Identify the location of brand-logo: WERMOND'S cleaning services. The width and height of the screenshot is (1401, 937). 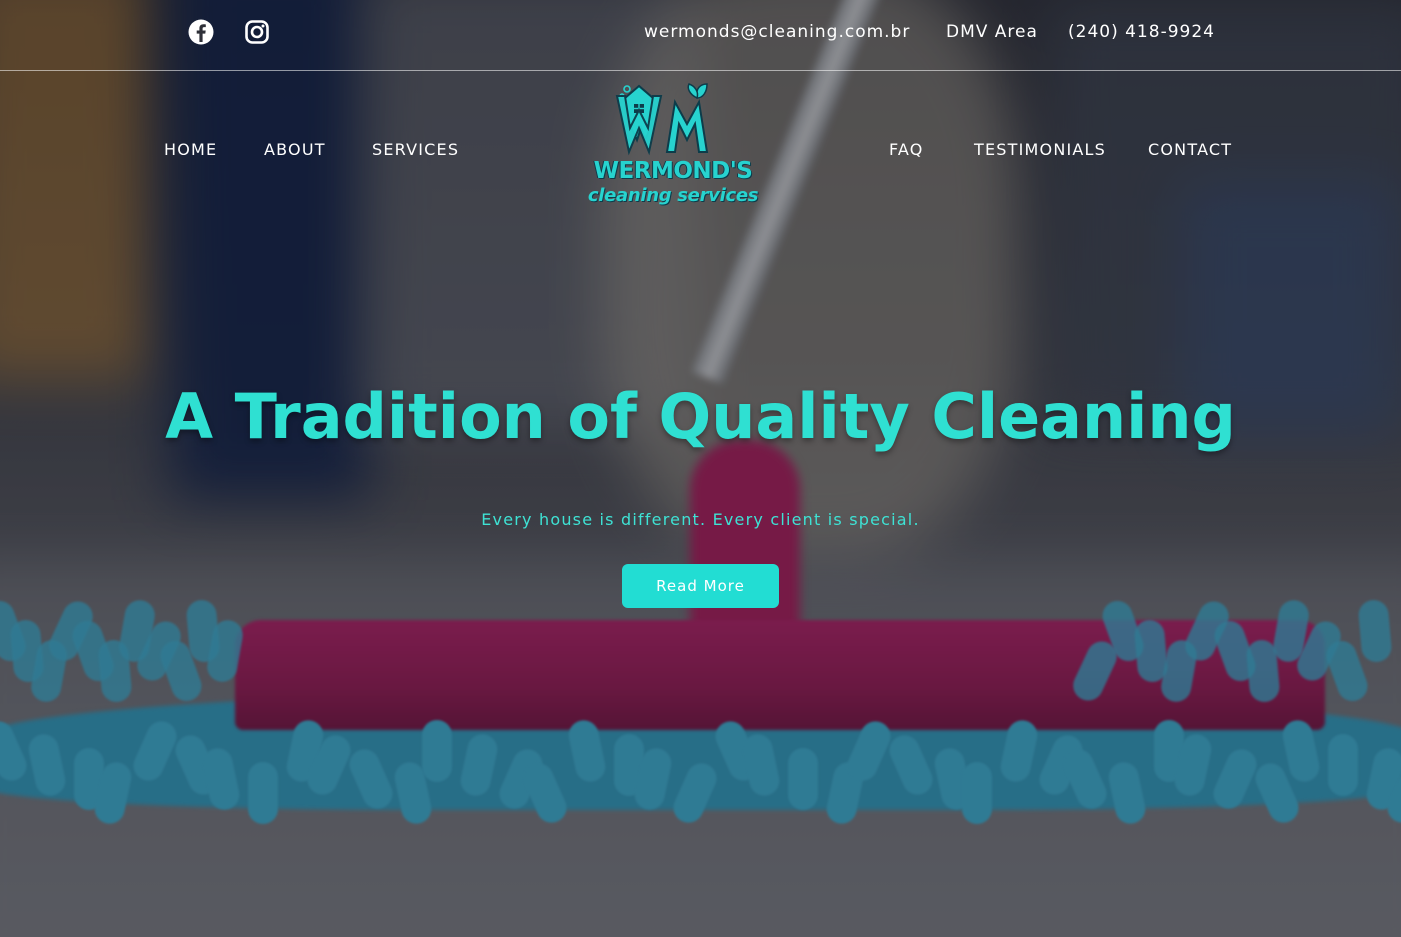
(673, 145).